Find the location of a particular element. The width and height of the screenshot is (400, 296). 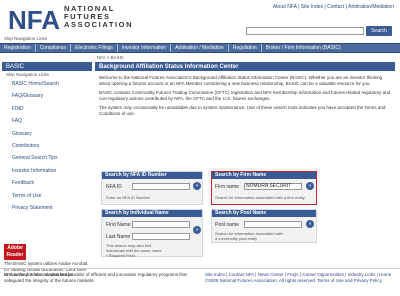

last-name-input is located at coordinates (161, 236).